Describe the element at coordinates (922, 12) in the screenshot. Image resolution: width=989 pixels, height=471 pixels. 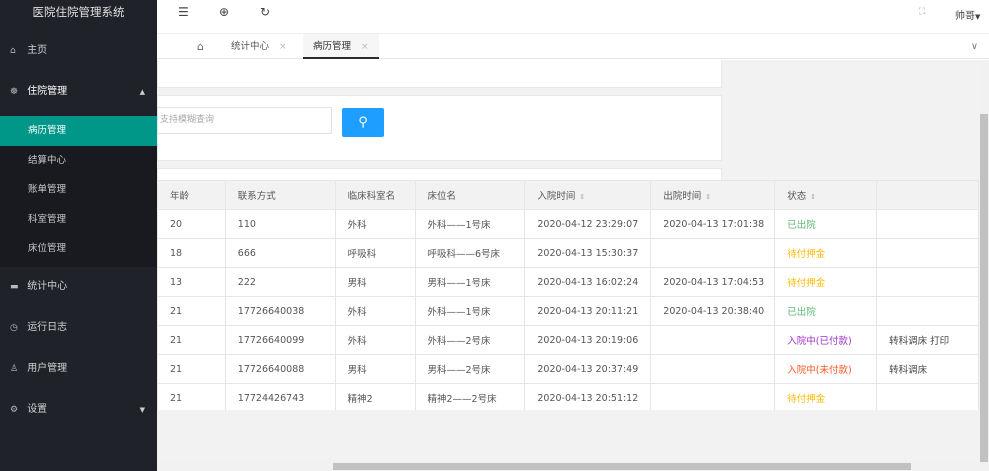
I see `fullscreen-icon: ⛶` at that location.